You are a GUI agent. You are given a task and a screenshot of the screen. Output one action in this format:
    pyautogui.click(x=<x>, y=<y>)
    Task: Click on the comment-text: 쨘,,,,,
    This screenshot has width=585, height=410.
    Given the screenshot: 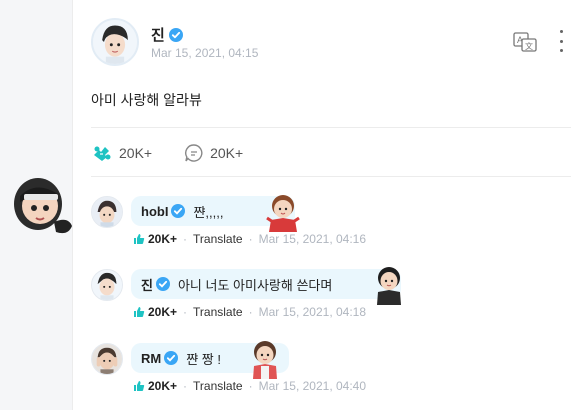 What is the action you would take?
    pyautogui.click(x=208, y=212)
    